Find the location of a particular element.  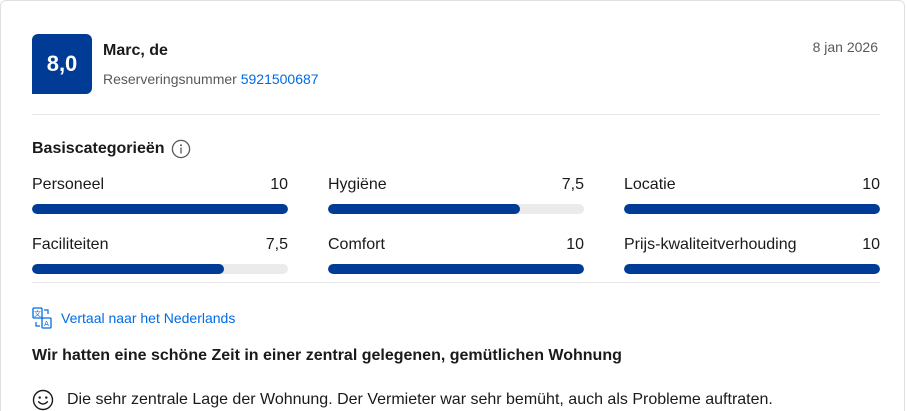

score-badge: 8,0 is located at coordinates (62, 64).